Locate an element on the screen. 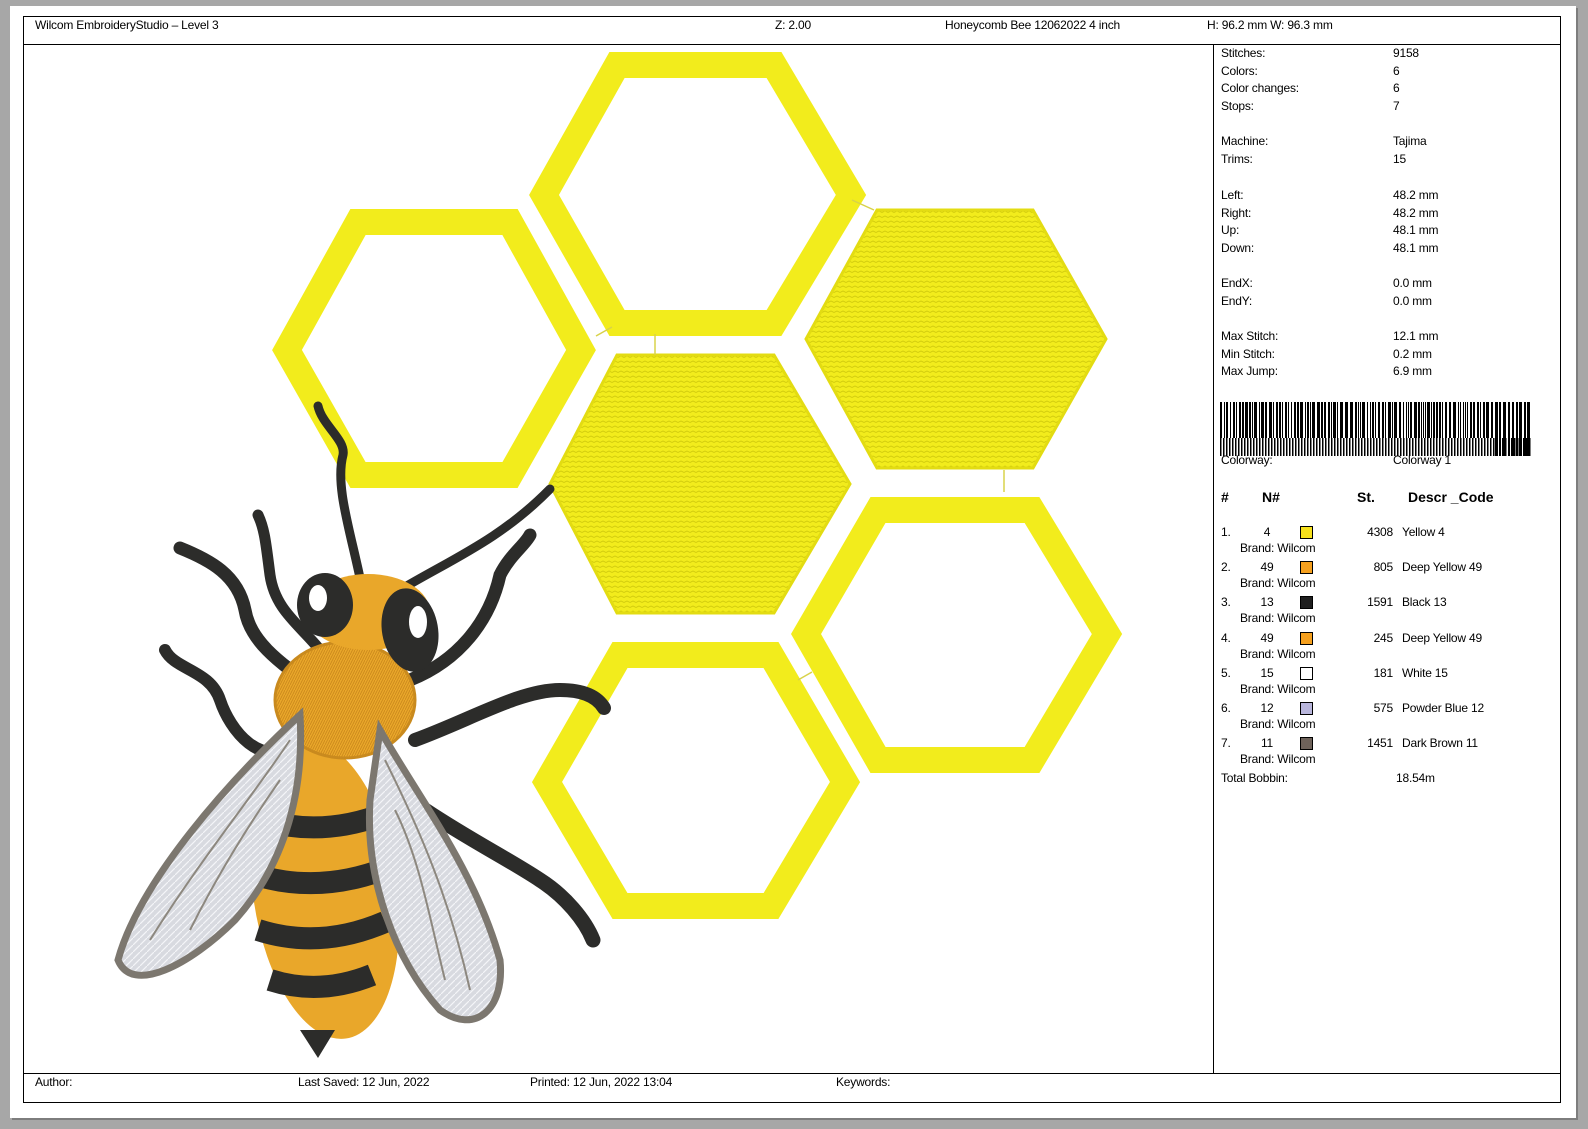  color-row-index: 7. is located at coordinates (1226, 743).